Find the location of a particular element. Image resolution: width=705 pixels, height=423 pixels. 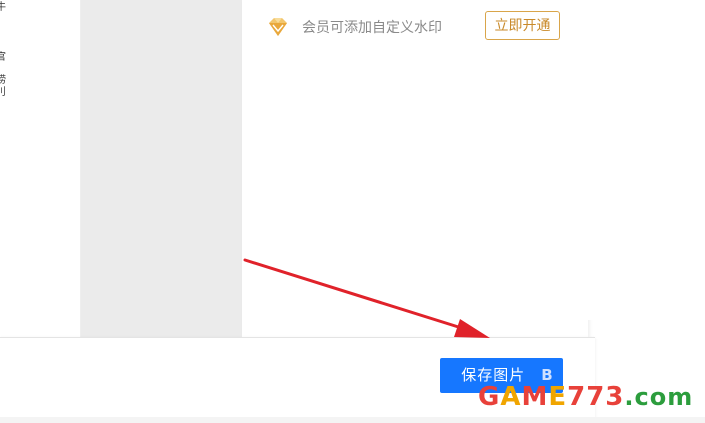

site-watermark-logo: GAME773.com is located at coordinates (586, 397).